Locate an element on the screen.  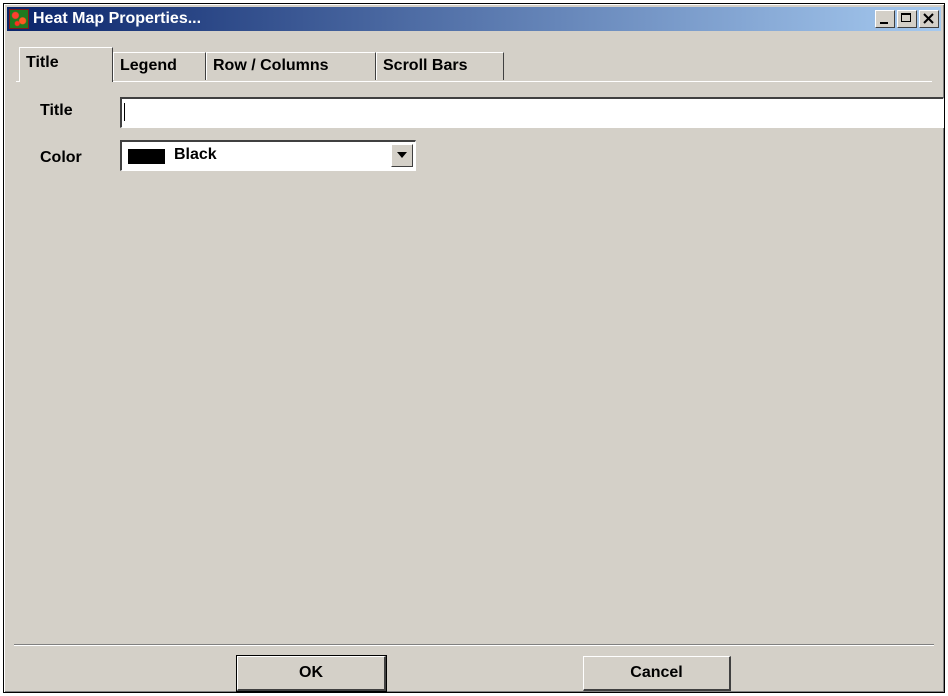
heatmap-app-icon is located at coordinates (19, 19).